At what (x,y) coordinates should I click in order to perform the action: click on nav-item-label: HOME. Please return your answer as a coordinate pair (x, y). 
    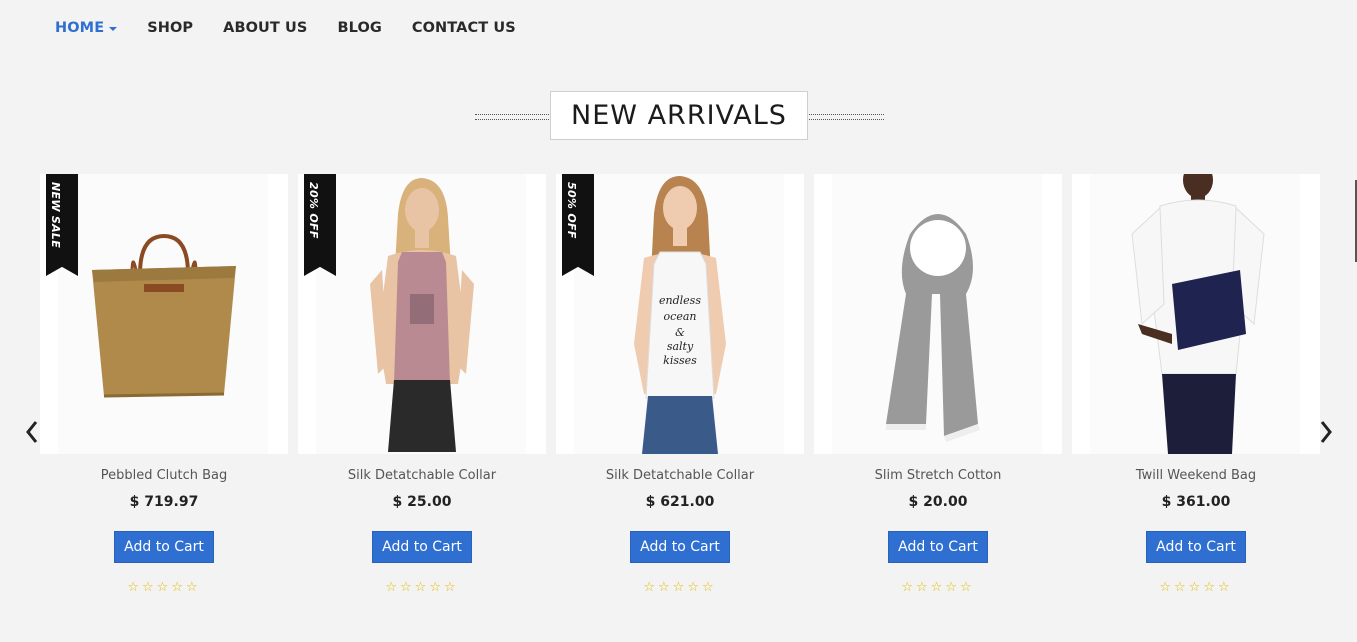
    Looking at the image, I should click on (80, 28).